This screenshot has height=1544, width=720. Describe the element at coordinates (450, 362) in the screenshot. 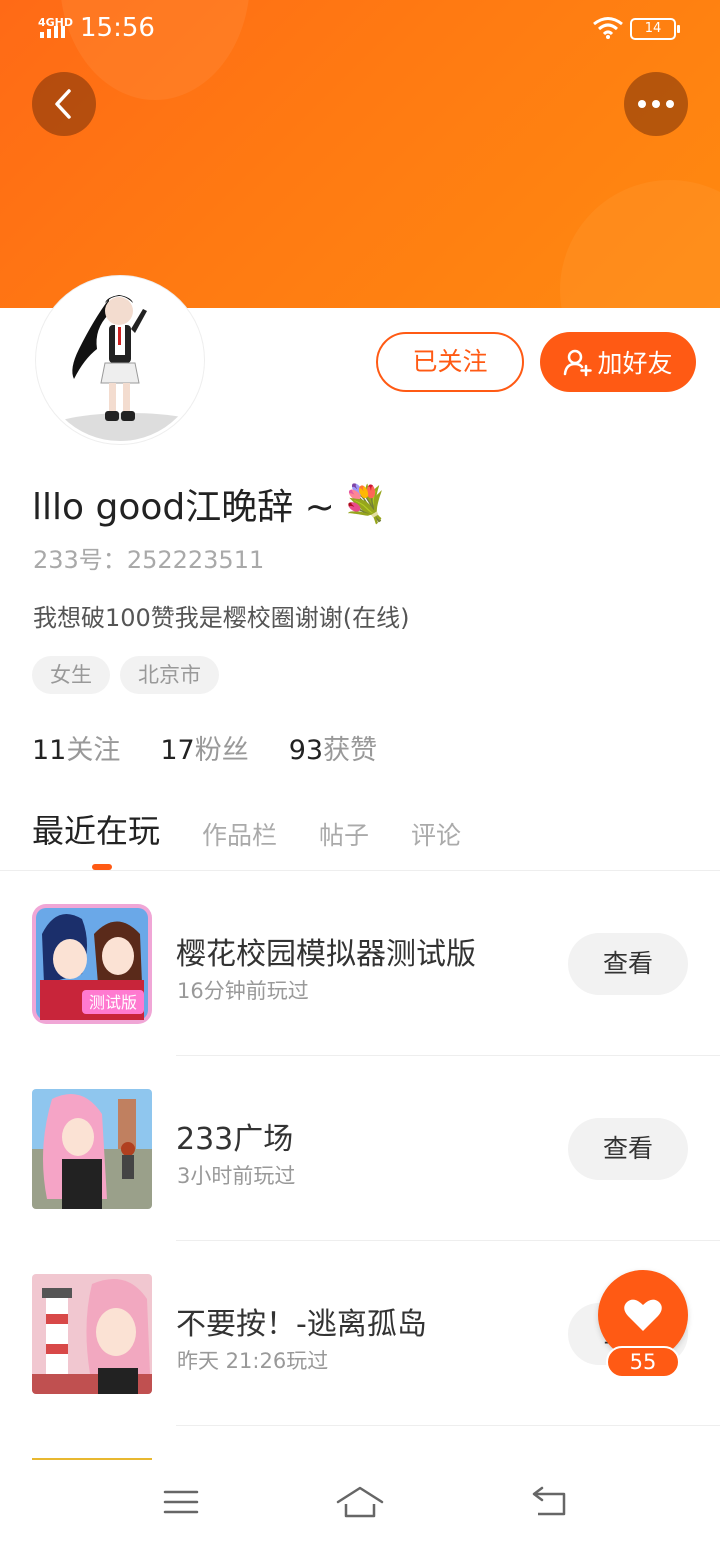

I see `followed-button: 已关注` at that location.